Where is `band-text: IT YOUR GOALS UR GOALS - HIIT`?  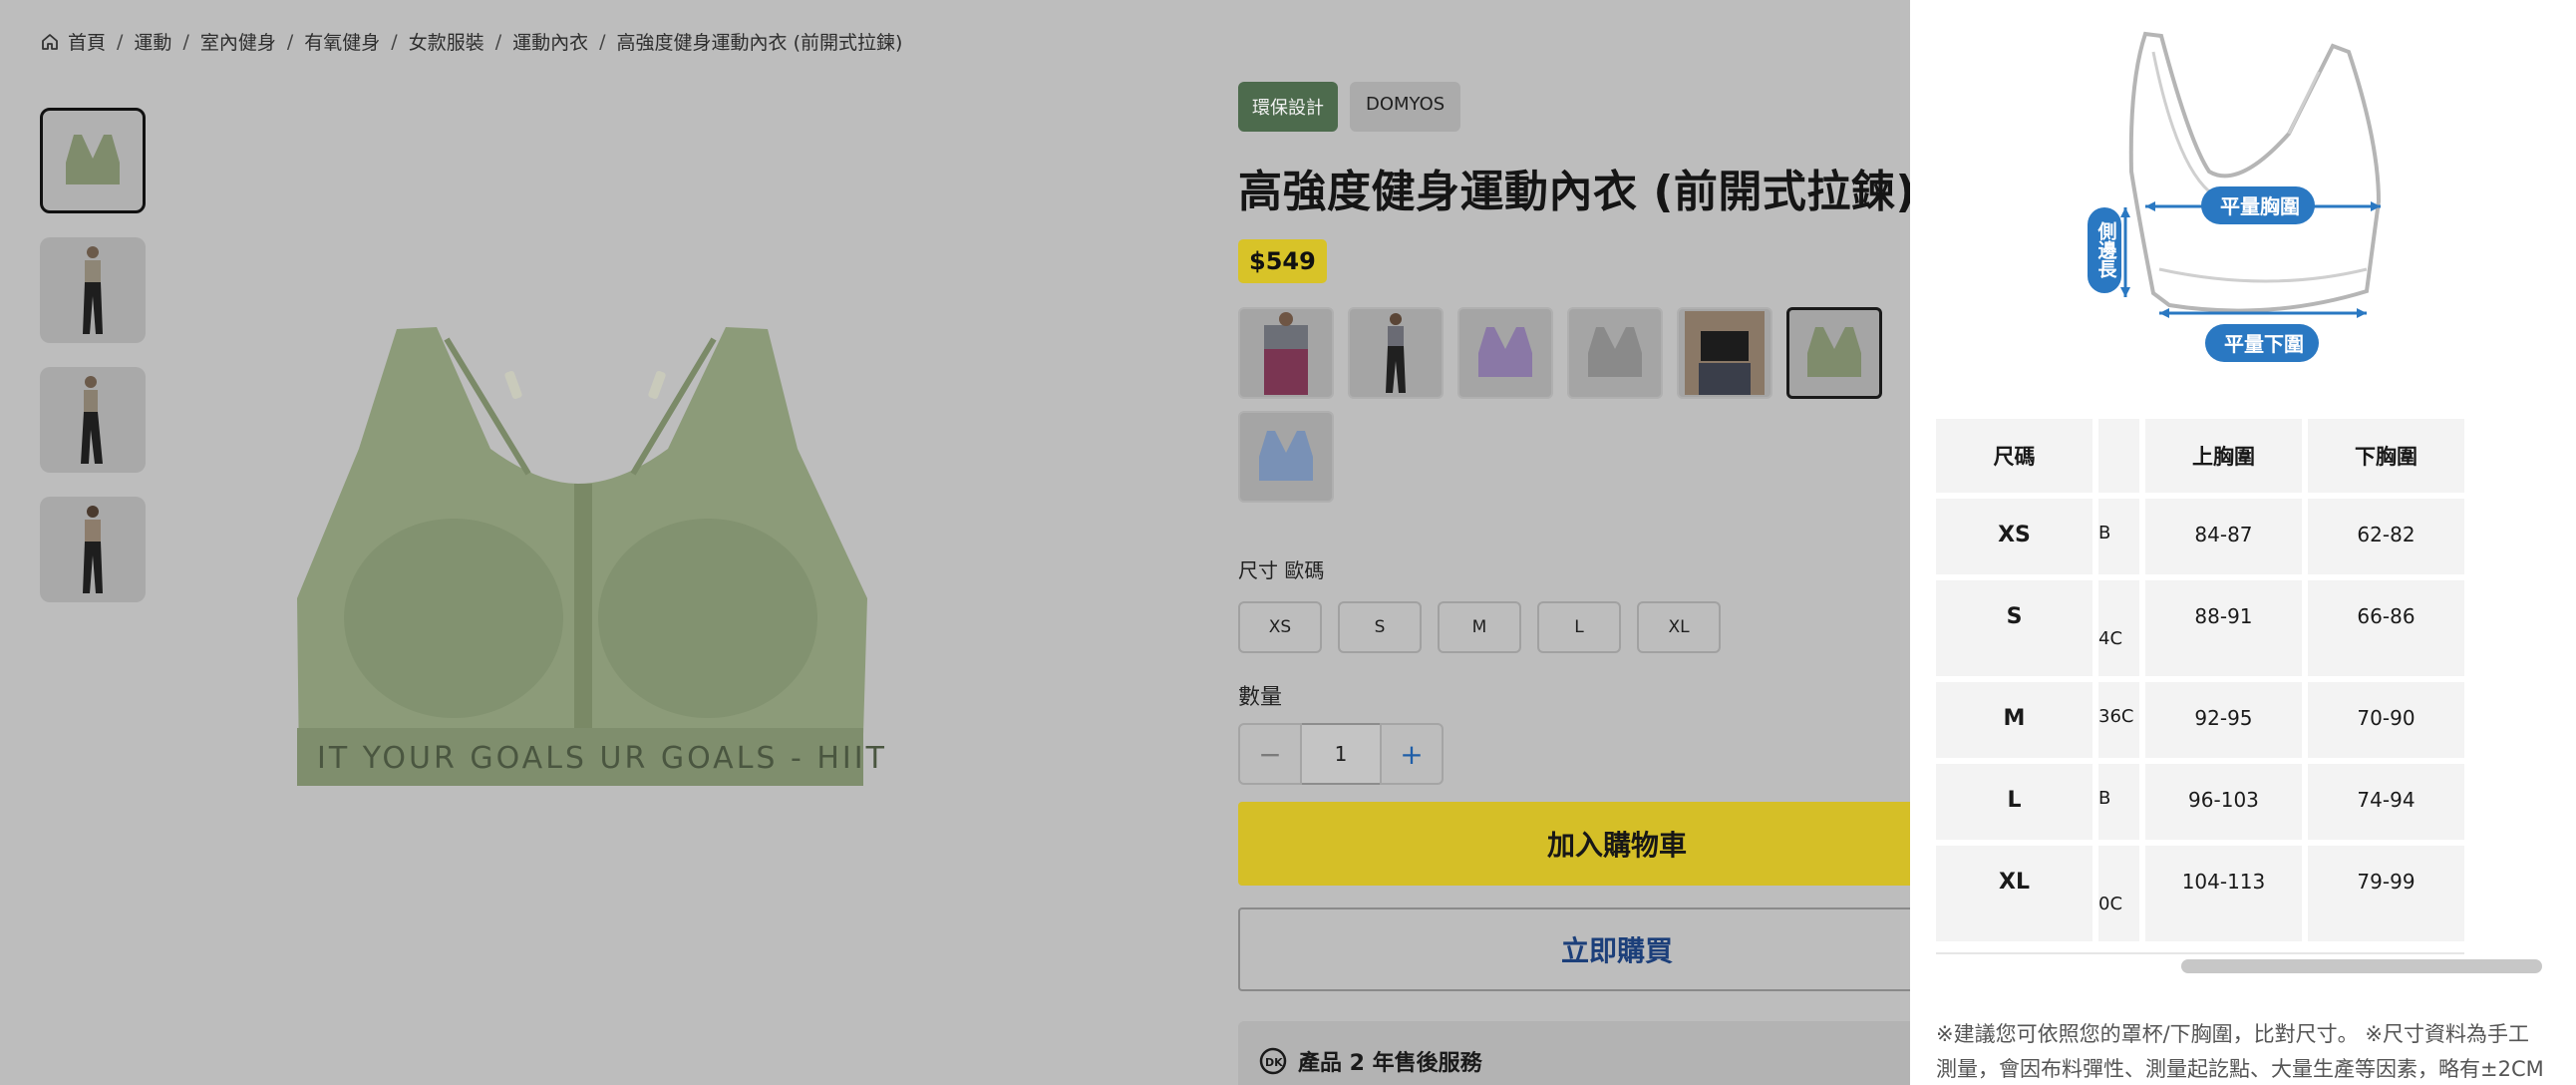 band-text: IT YOUR GOALS UR GOALS - HIIT is located at coordinates (602, 758).